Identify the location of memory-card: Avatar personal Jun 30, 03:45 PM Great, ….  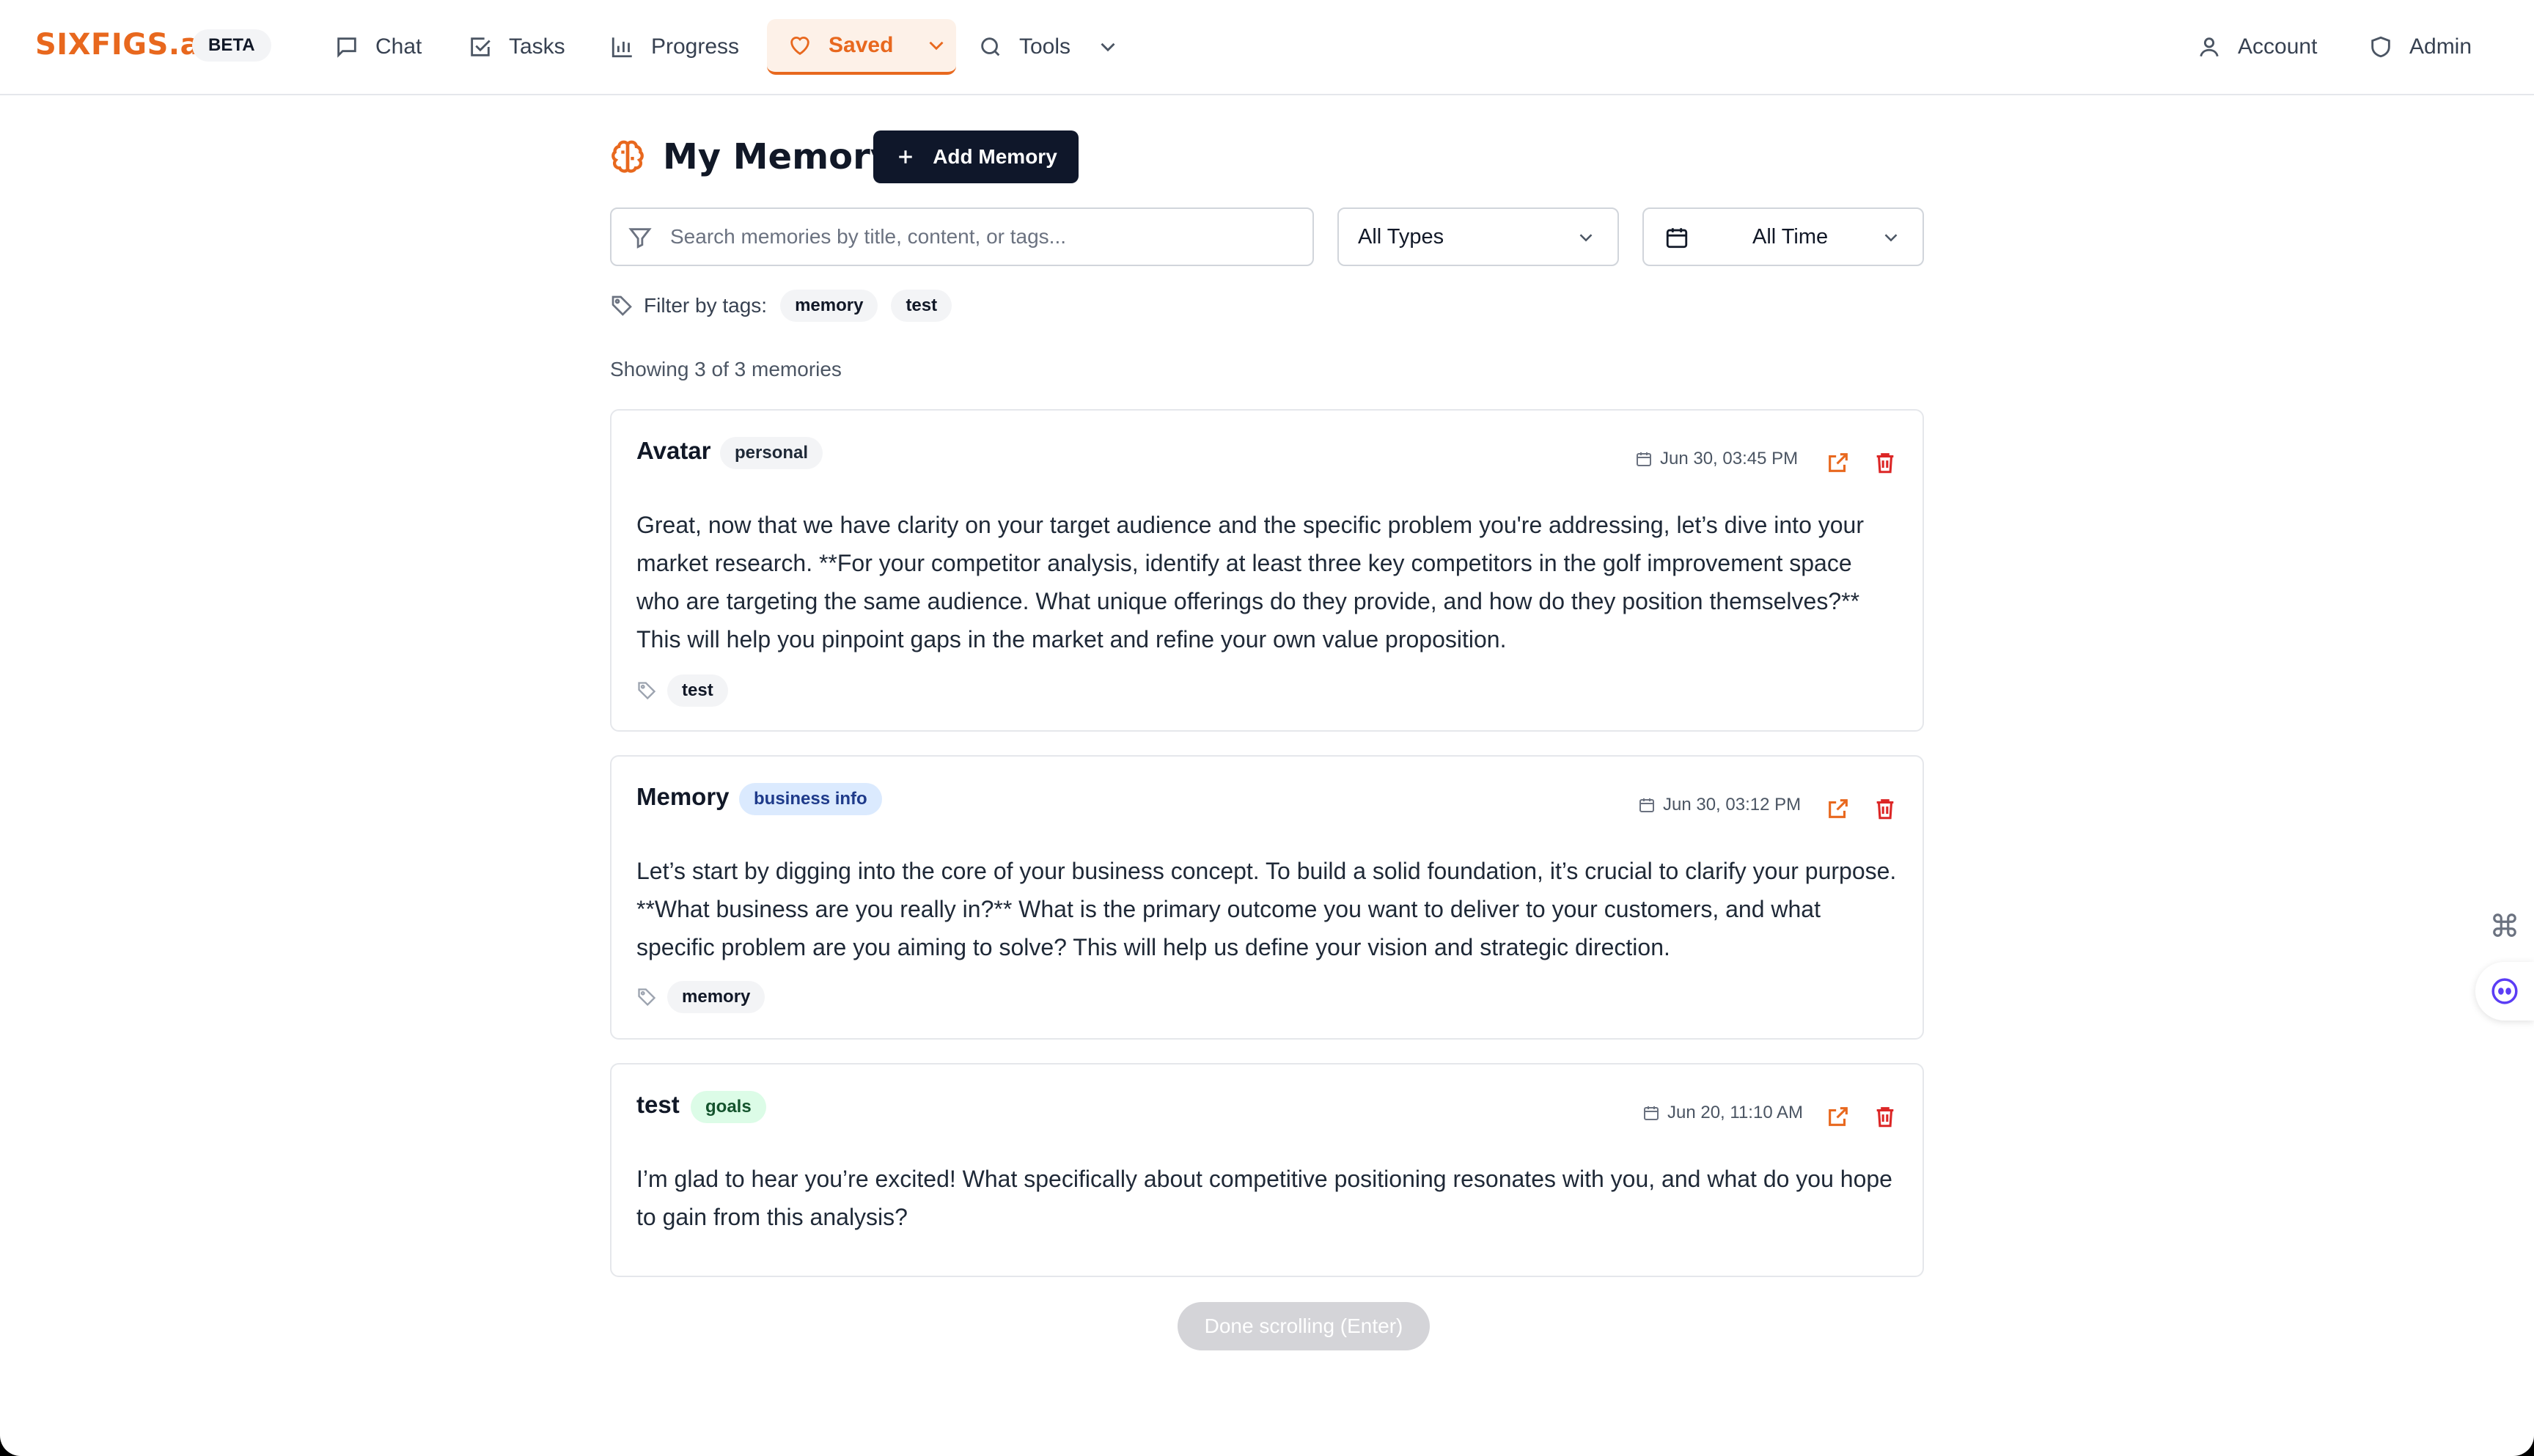
(1267, 570).